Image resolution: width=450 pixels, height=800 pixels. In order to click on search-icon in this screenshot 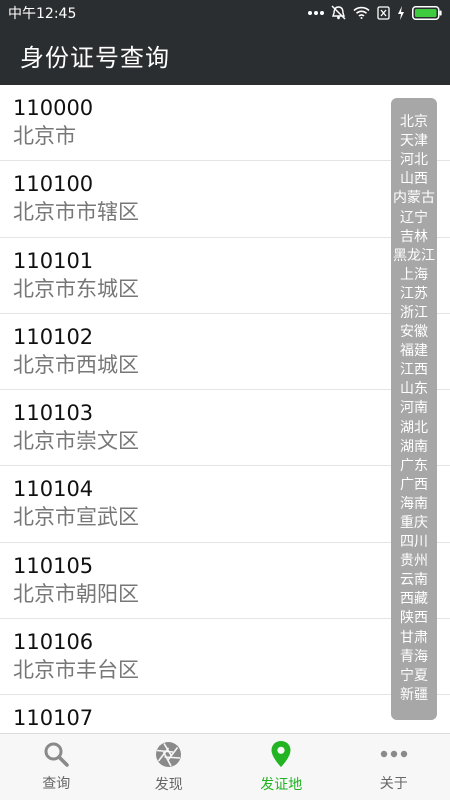, I will do `click(56, 754)`.